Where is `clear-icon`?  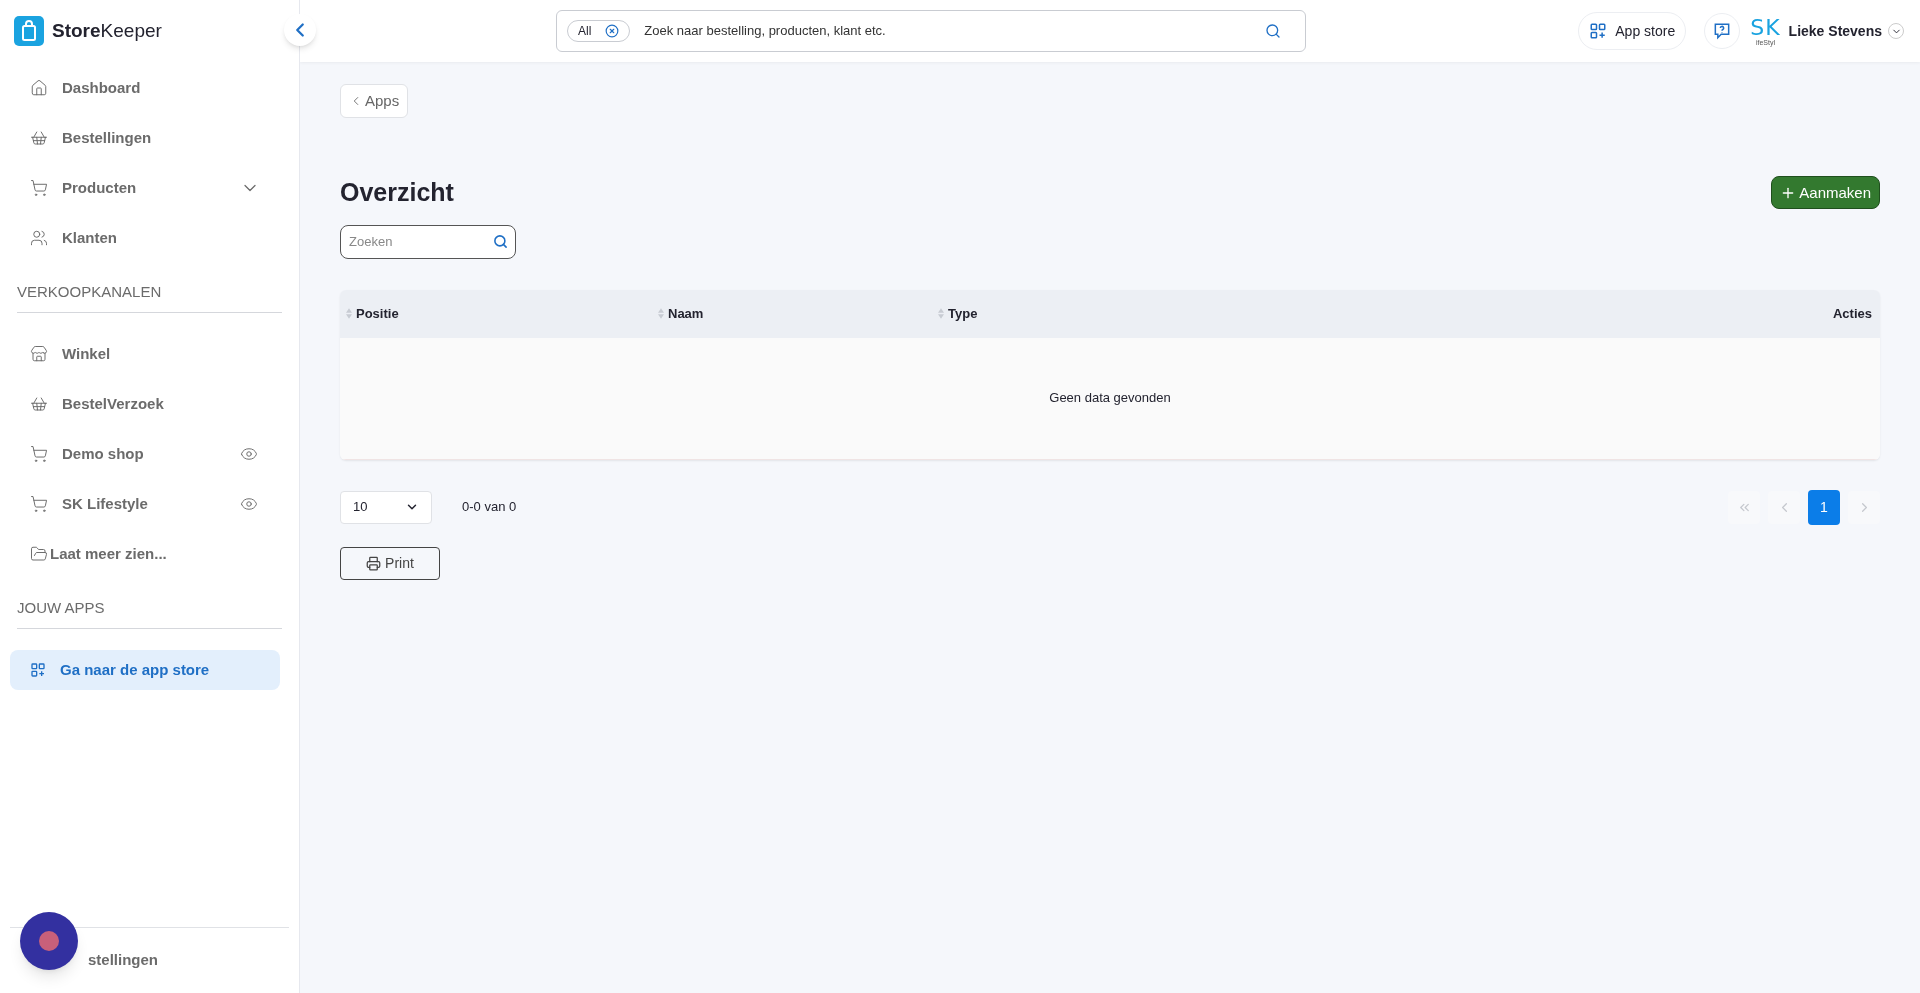 clear-icon is located at coordinates (612, 31).